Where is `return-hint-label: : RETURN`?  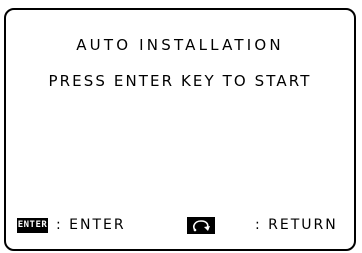 return-hint-label: : RETURN is located at coordinates (296, 225).